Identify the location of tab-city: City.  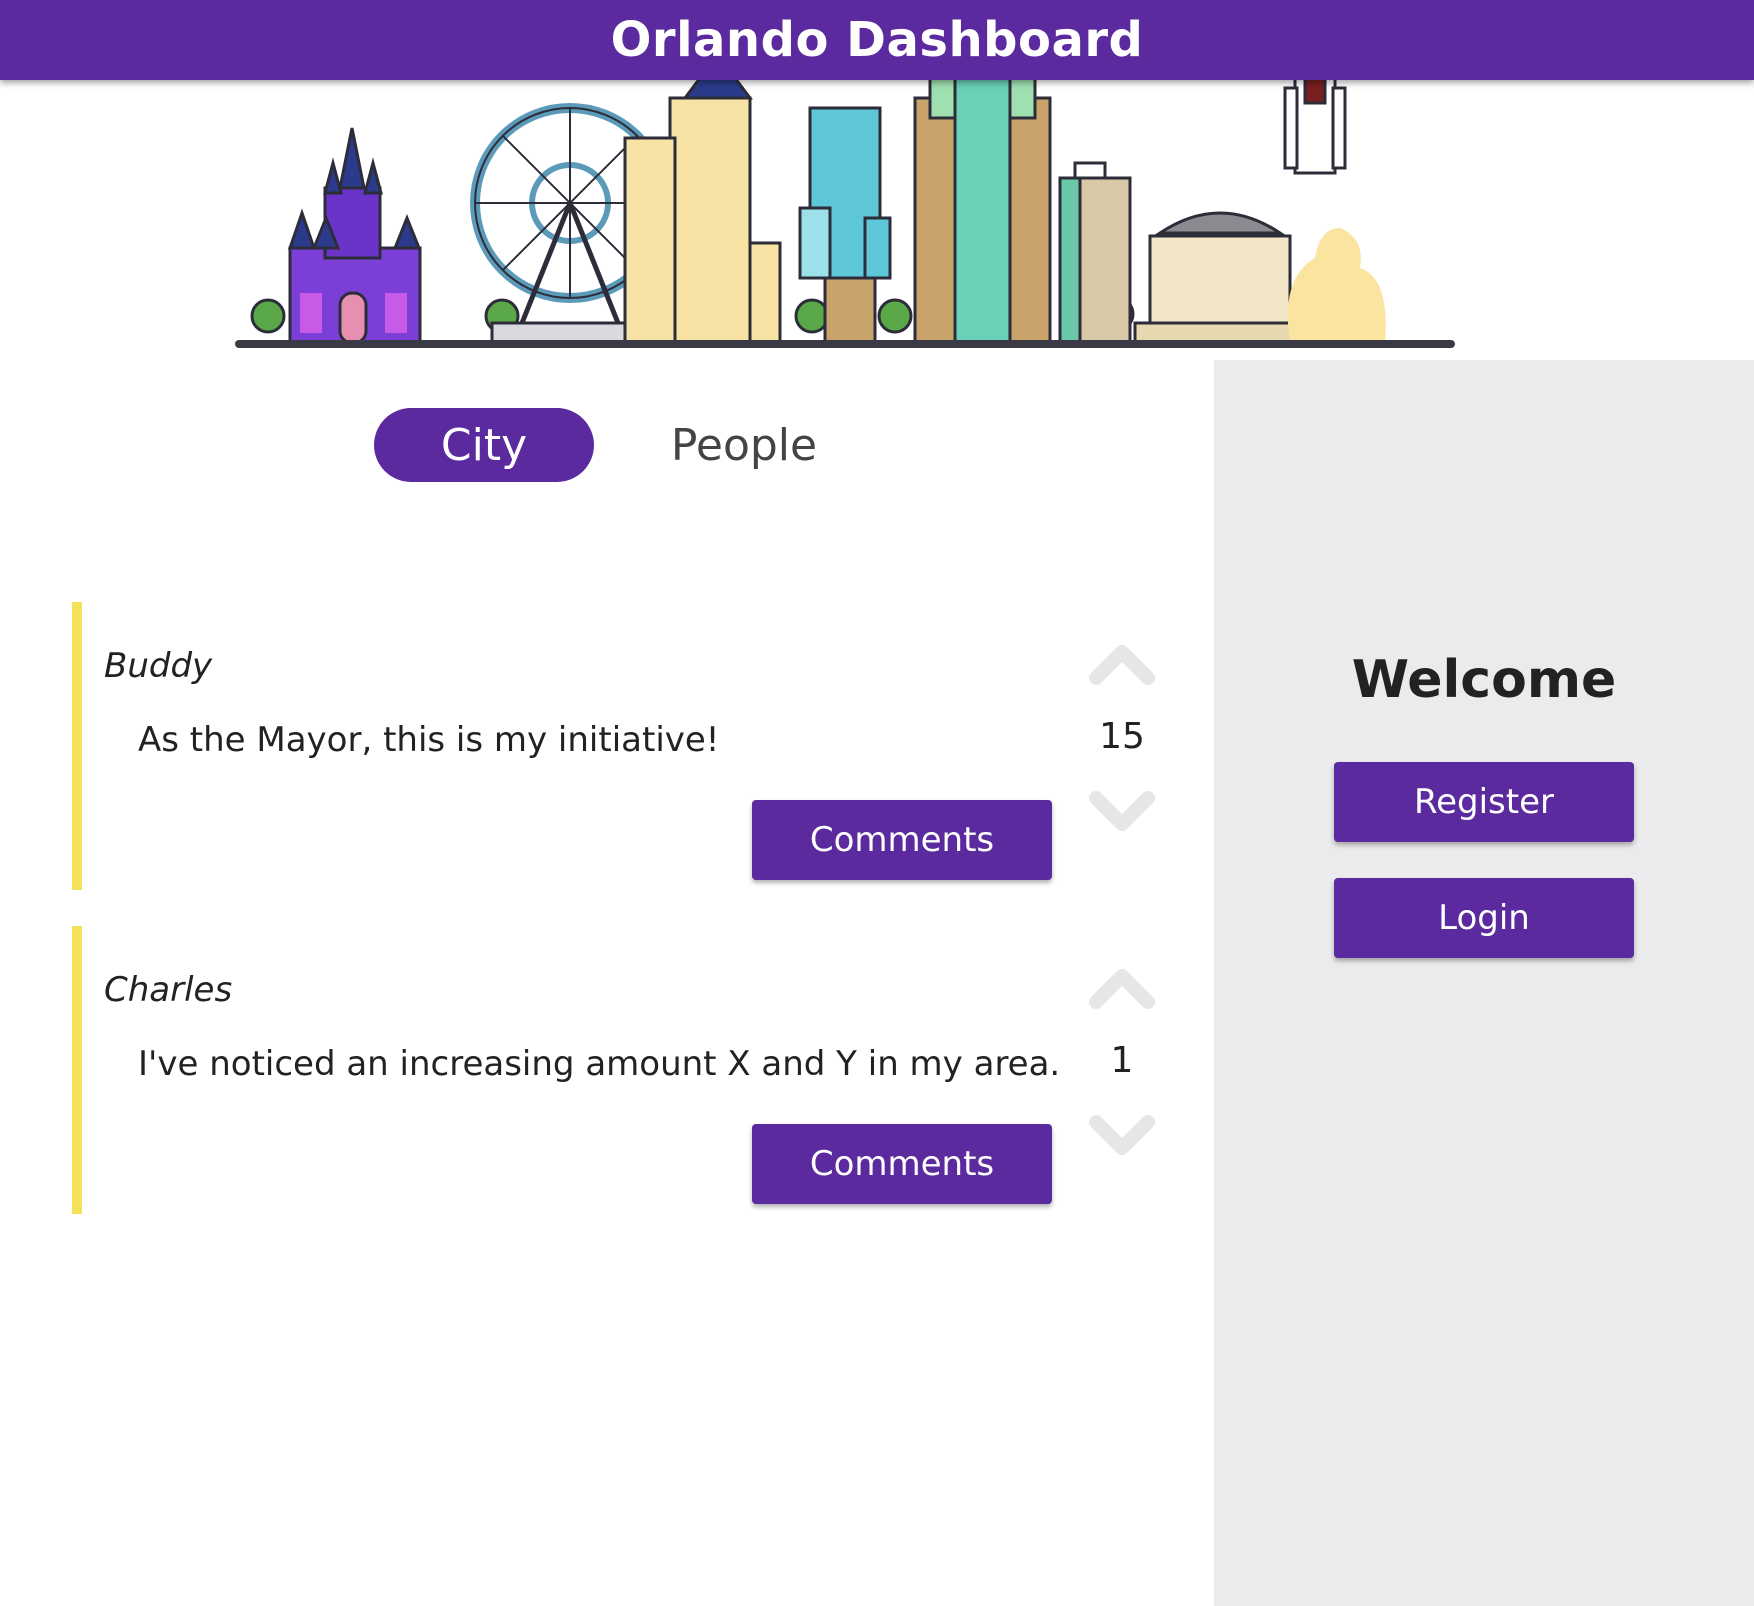
(484, 445).